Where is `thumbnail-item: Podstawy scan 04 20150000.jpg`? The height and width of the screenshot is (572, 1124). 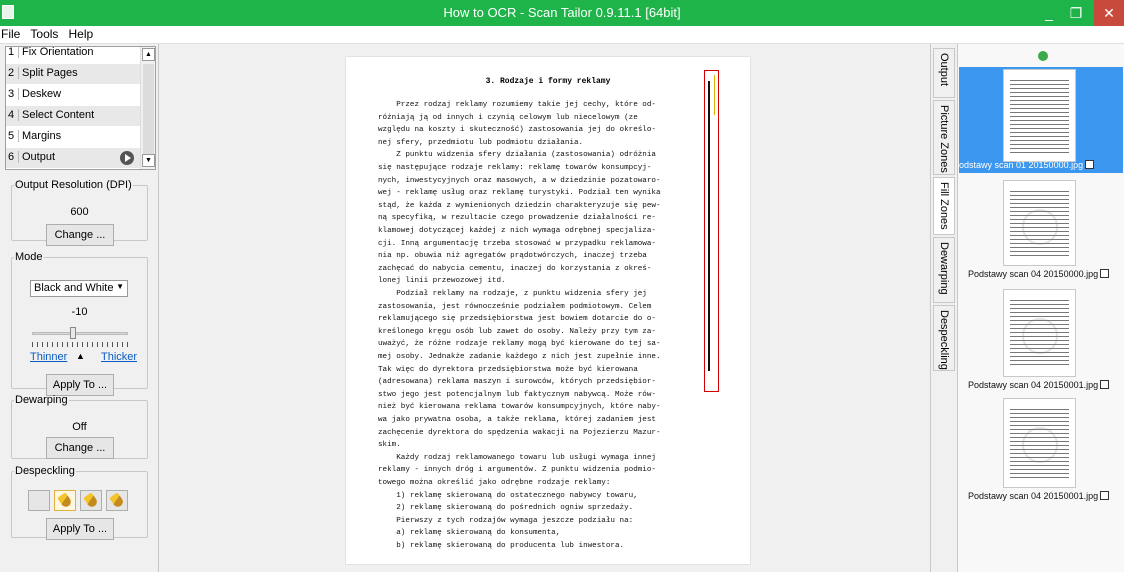 thumbnail-item: Podstawy scan 04 20150000.jpg is located at coordinates (1041, 230).